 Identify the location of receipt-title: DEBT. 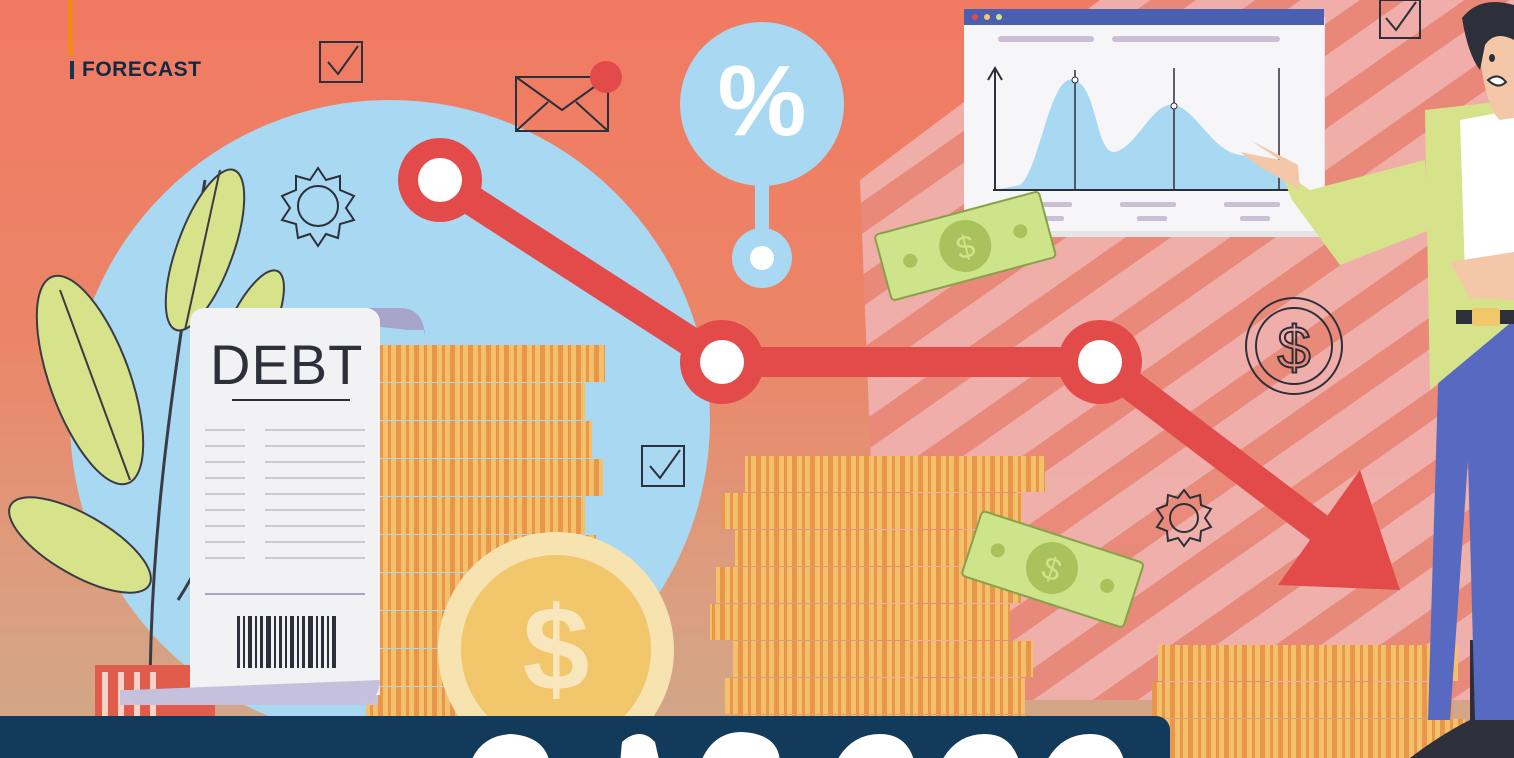
(287, 364).